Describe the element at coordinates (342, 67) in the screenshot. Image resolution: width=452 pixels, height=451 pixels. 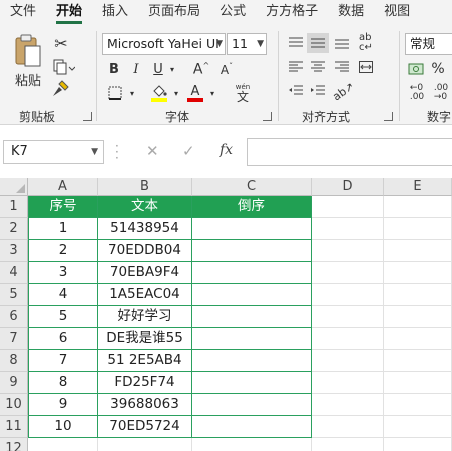
I see `align-right-button` at that location.